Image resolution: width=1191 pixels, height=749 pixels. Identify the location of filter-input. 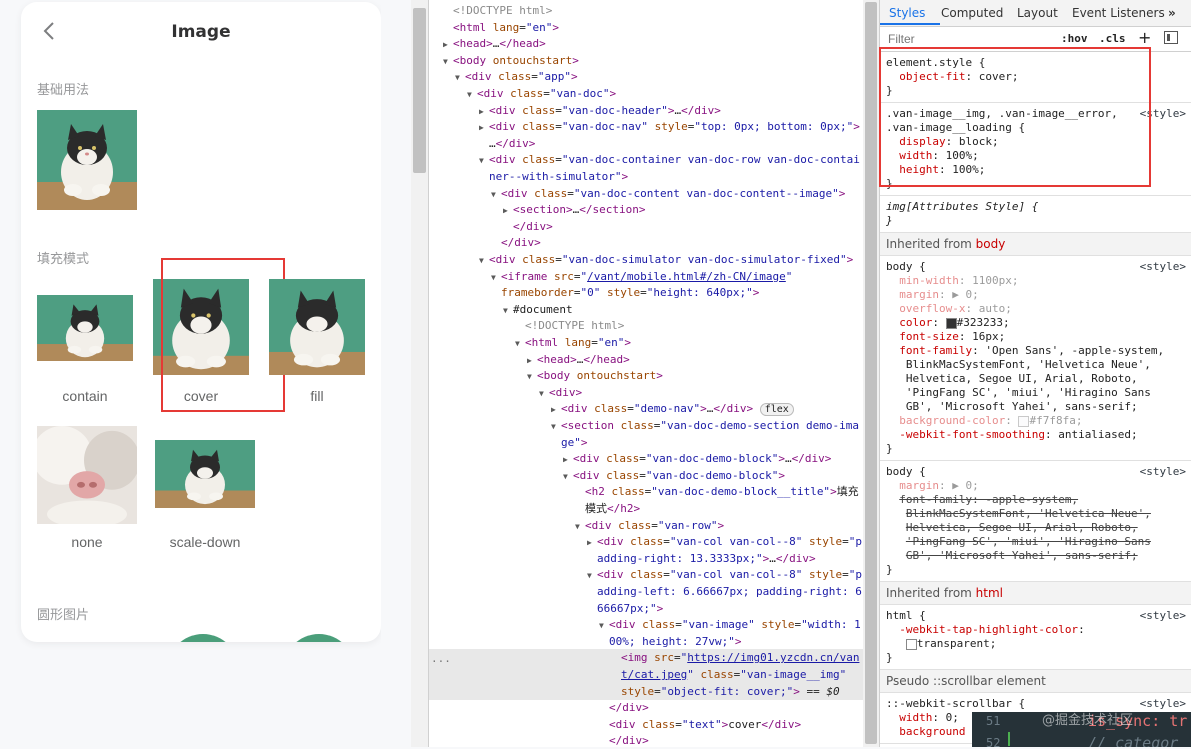
(968, 39).